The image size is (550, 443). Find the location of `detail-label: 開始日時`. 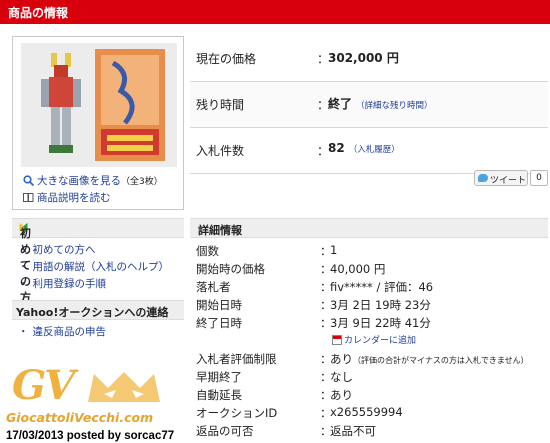

detail-label: 開始日時 is located at coordinates (219, 305).